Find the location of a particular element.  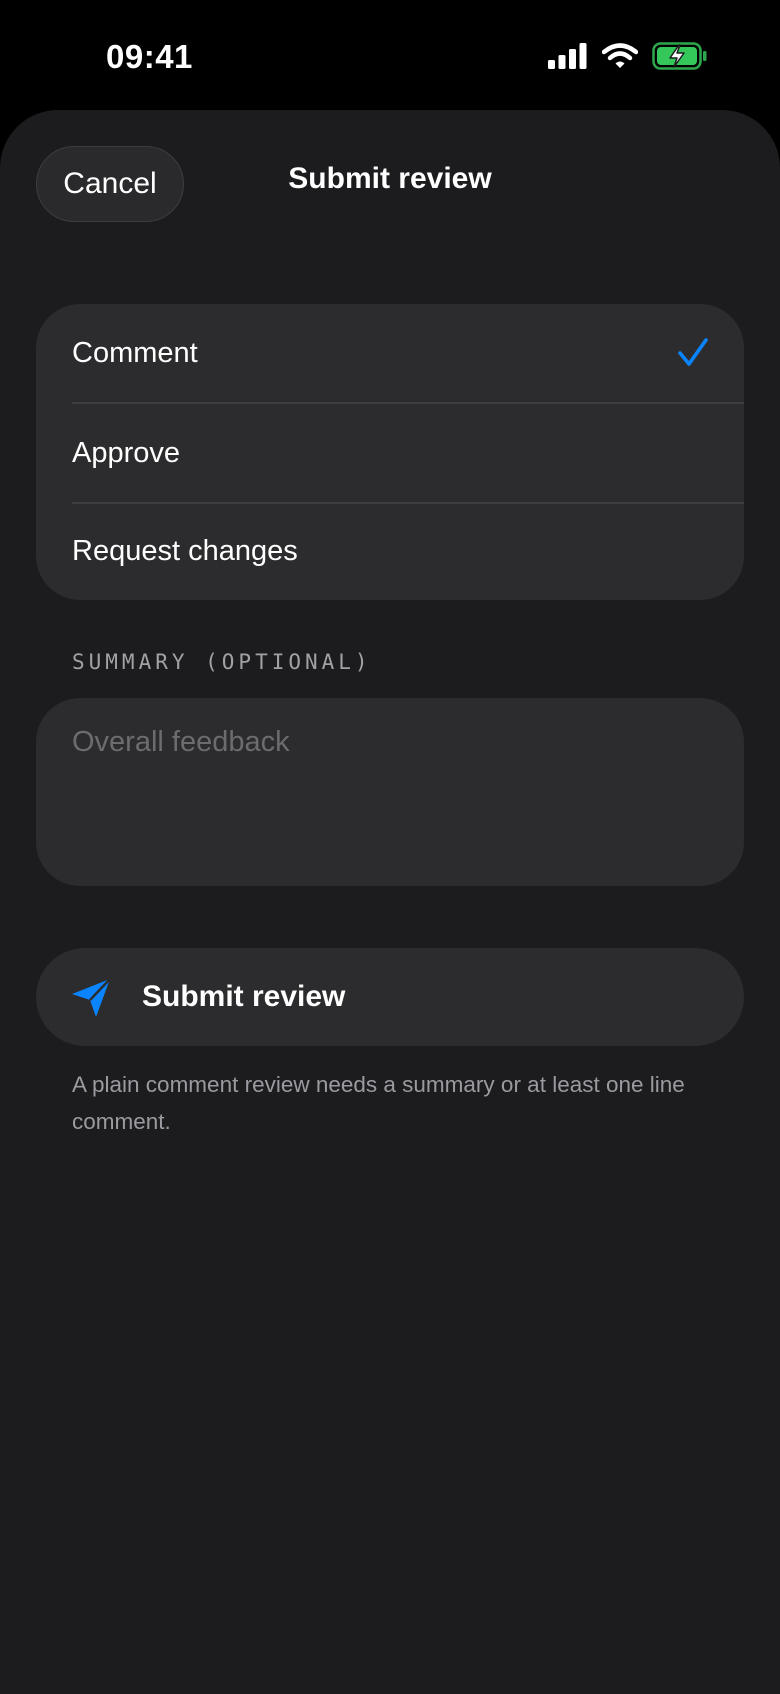

option-label: Request changes is located at coordinates (185, 550).